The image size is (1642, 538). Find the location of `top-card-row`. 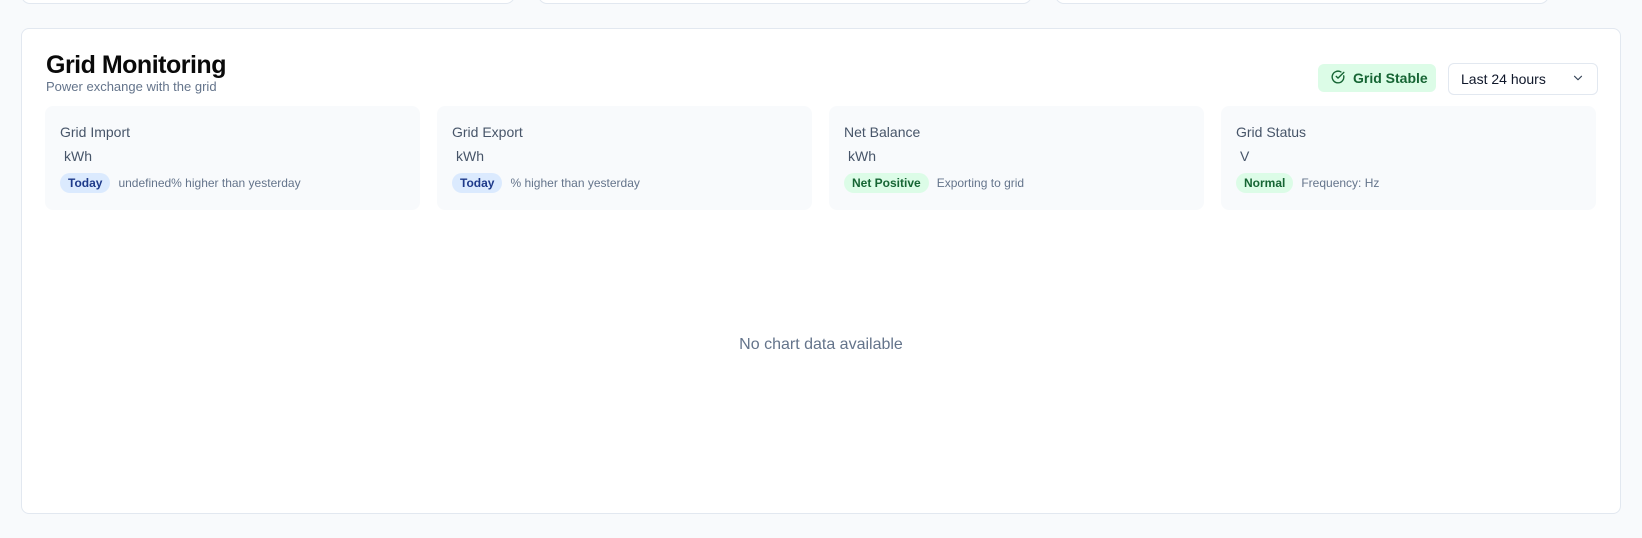

top-card-row is located at coordinates (821, 2).